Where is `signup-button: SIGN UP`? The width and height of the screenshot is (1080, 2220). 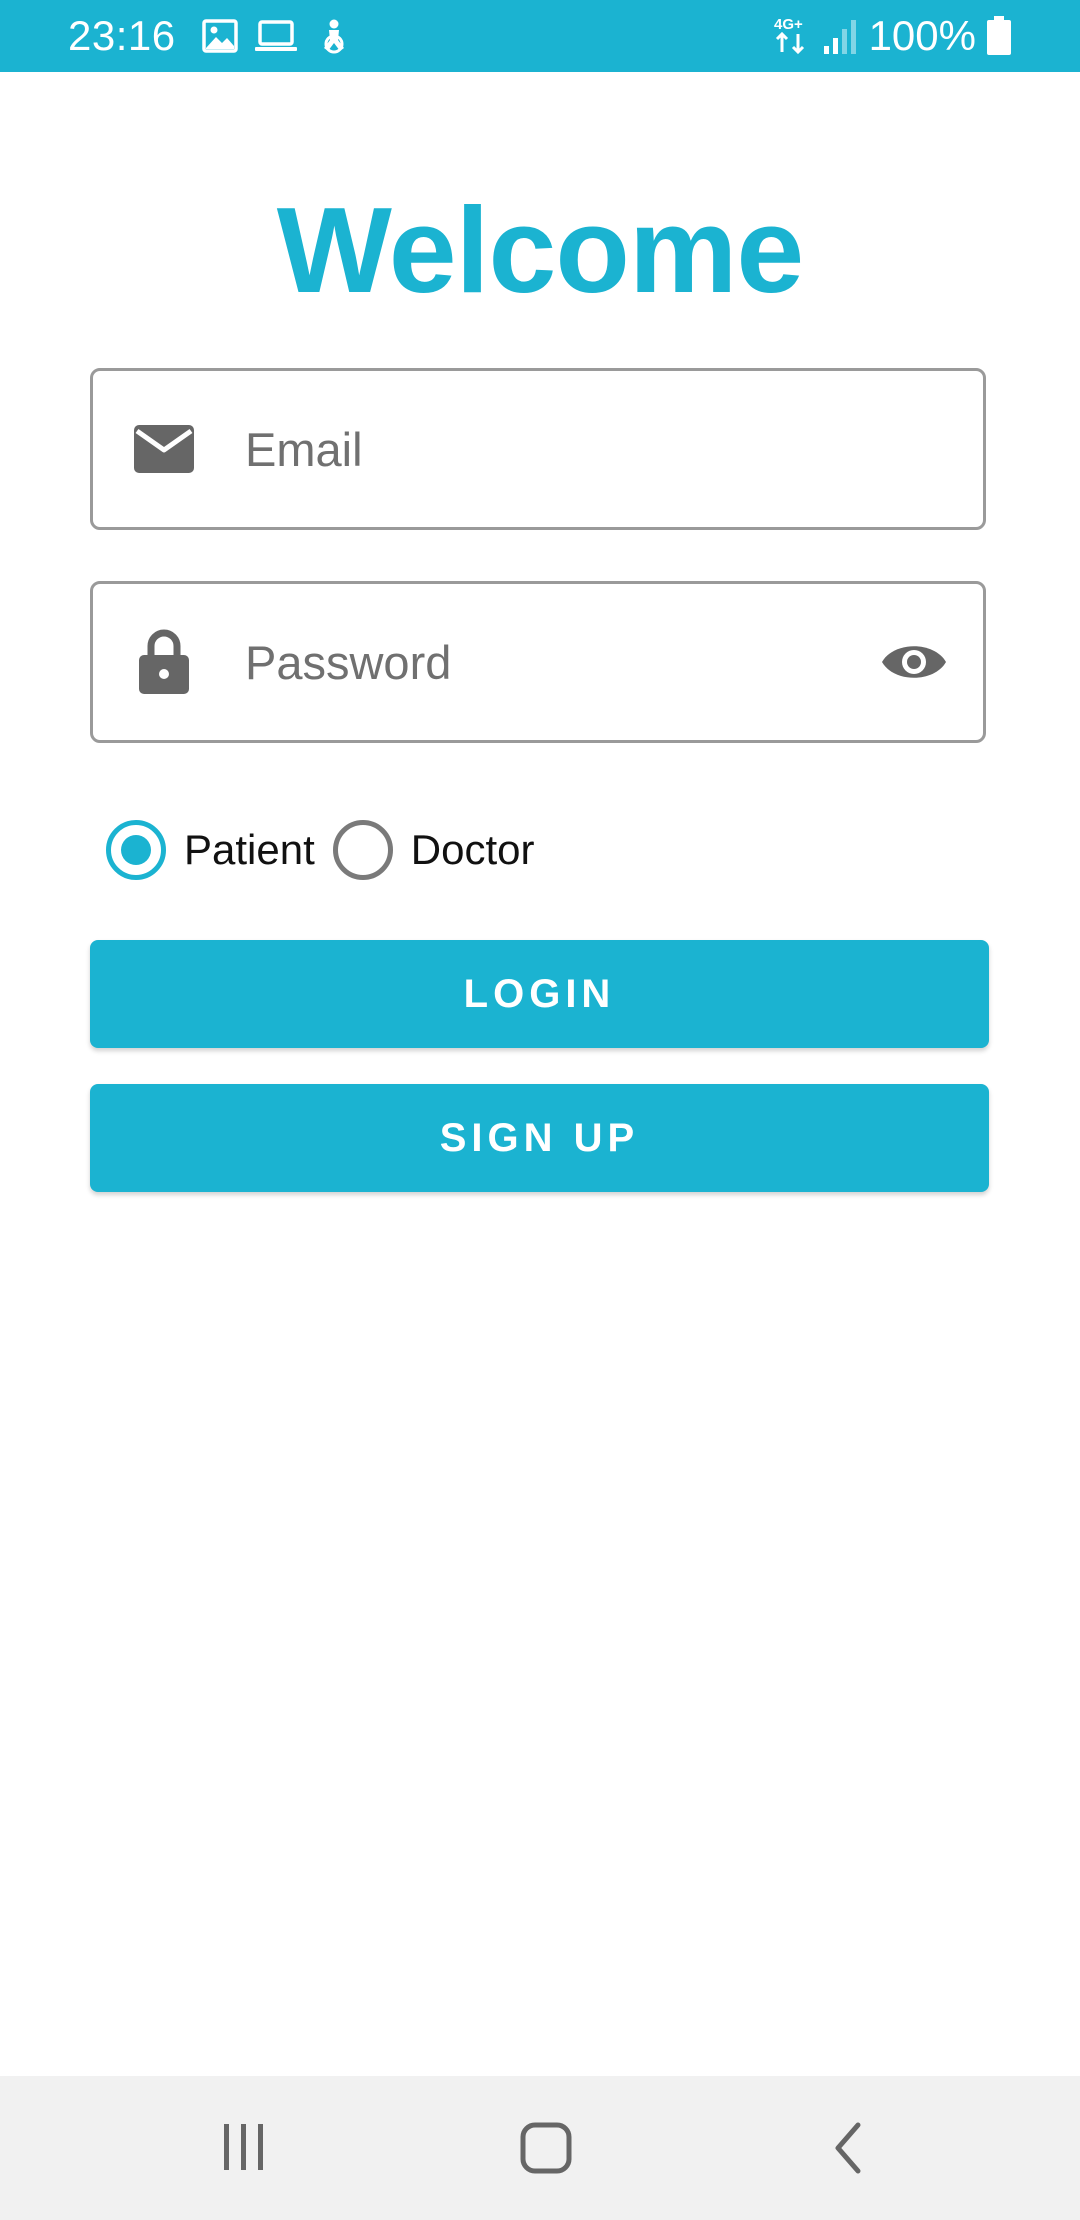 signup-button: SIGN UP is located at coordinates (539, 1138).